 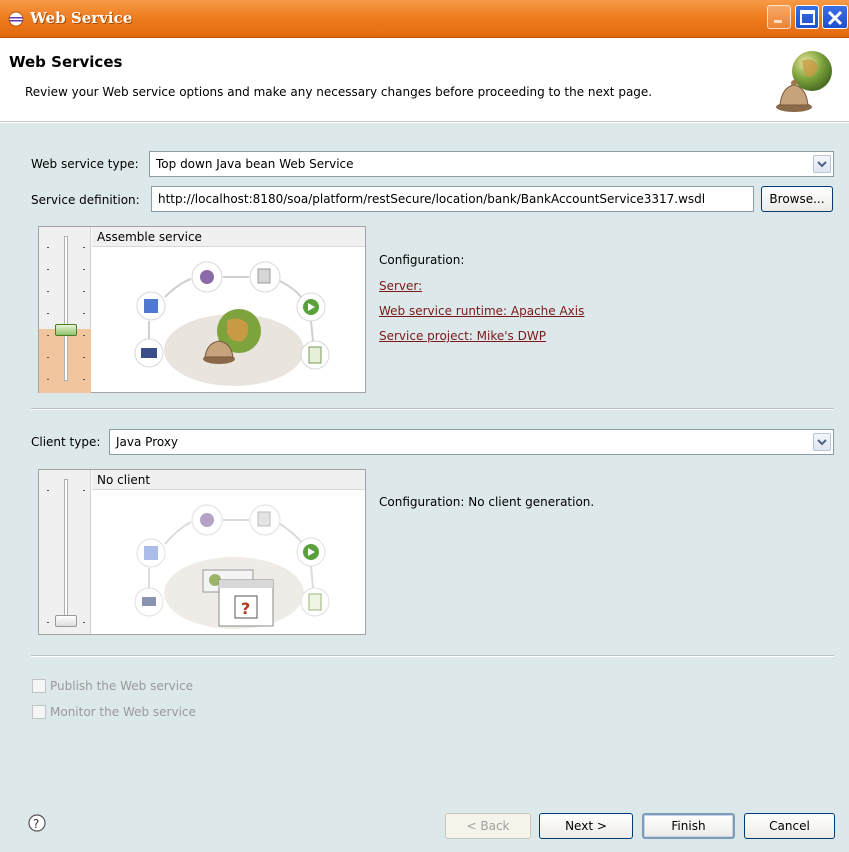 I want to click on client-type-label: Client type:, so click(x=66, y=442).